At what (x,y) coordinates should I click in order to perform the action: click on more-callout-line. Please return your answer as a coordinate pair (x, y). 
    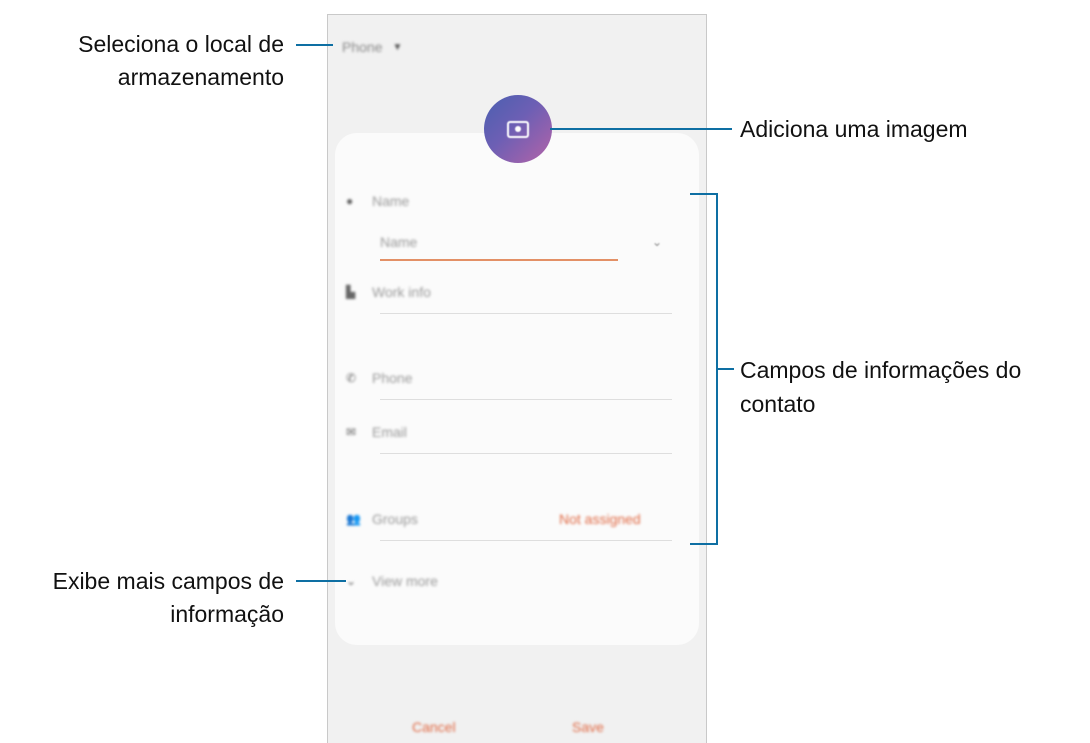
    Looking at the image, I should click on (321, 581).